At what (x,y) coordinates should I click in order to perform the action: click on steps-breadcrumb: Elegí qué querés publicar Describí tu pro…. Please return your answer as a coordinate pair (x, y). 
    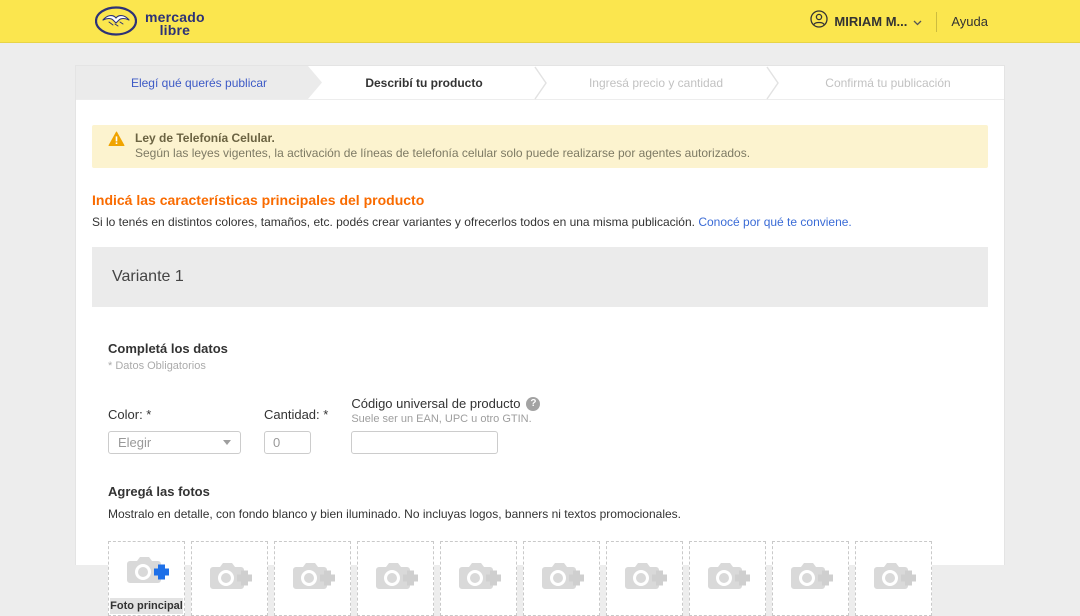
    Looking at the image, I should click on (540, 83).